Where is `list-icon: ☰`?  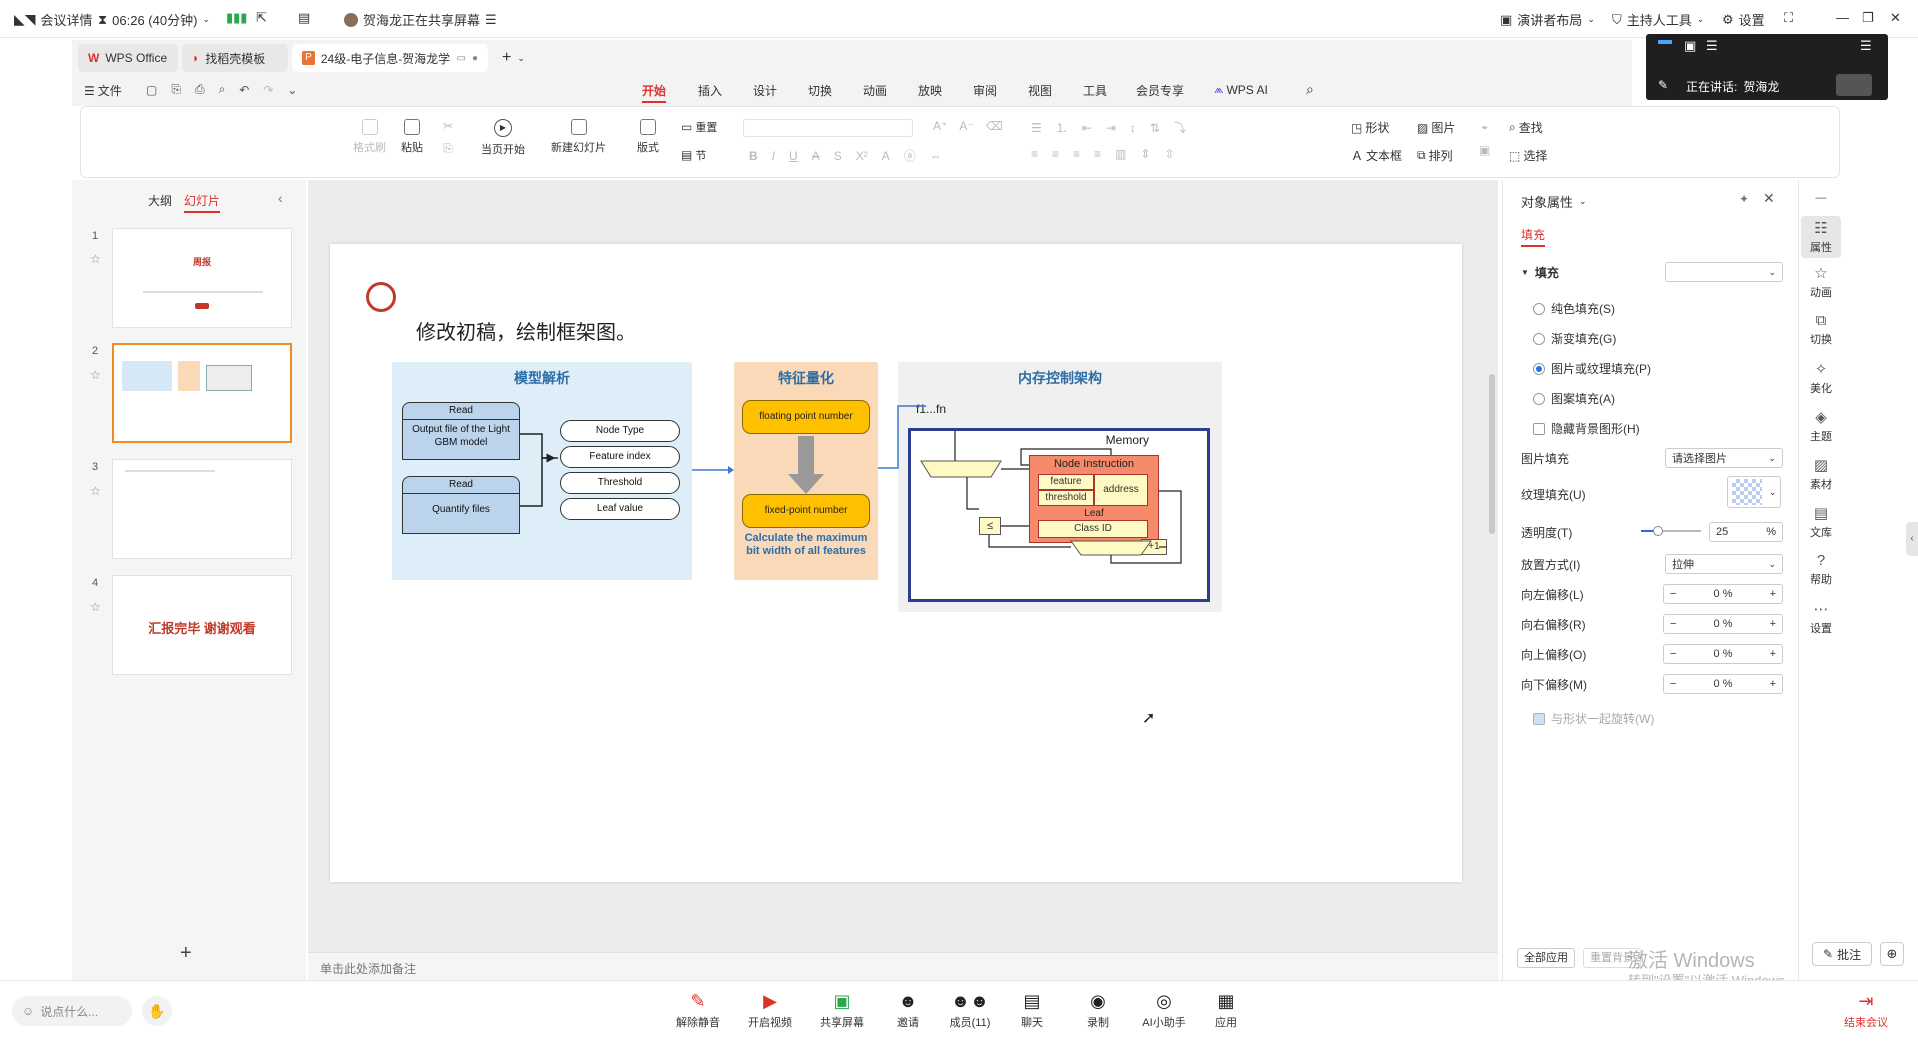 list-icon: ☰ is located at coordinates (1712, 46).